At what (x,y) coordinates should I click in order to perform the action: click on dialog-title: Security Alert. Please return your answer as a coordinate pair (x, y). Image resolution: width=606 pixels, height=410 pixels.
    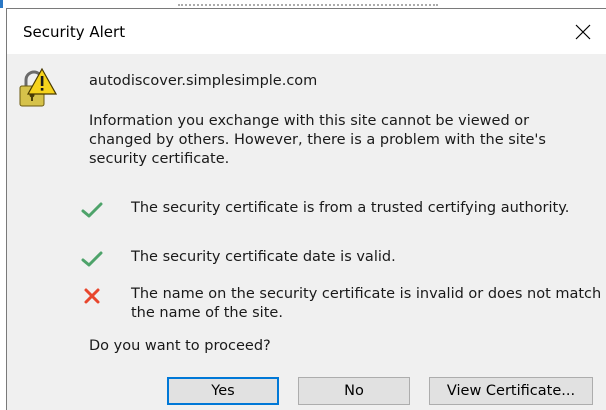
    Looking at the image, I should click on (74, 32).